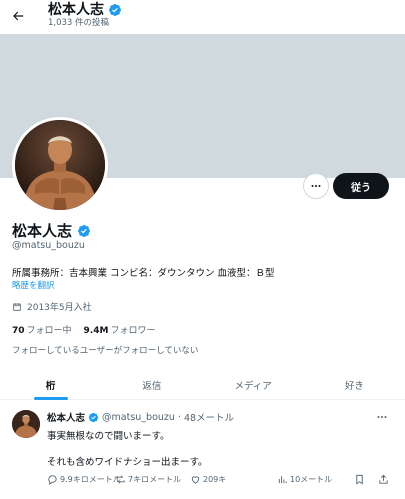  I want to click on like-button: 209キ, so click(208, 479).